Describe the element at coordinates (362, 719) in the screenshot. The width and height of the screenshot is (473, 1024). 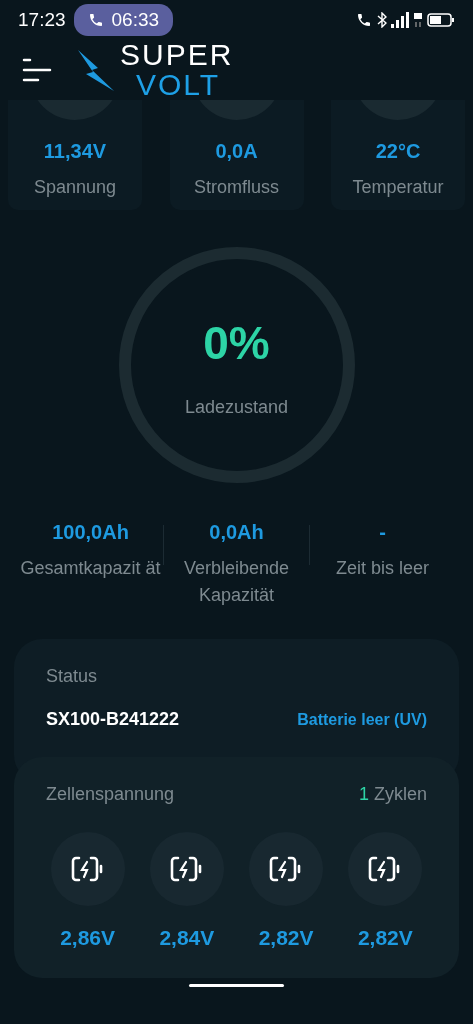
I see `status-text: Batterie leer (UV)` at that location.